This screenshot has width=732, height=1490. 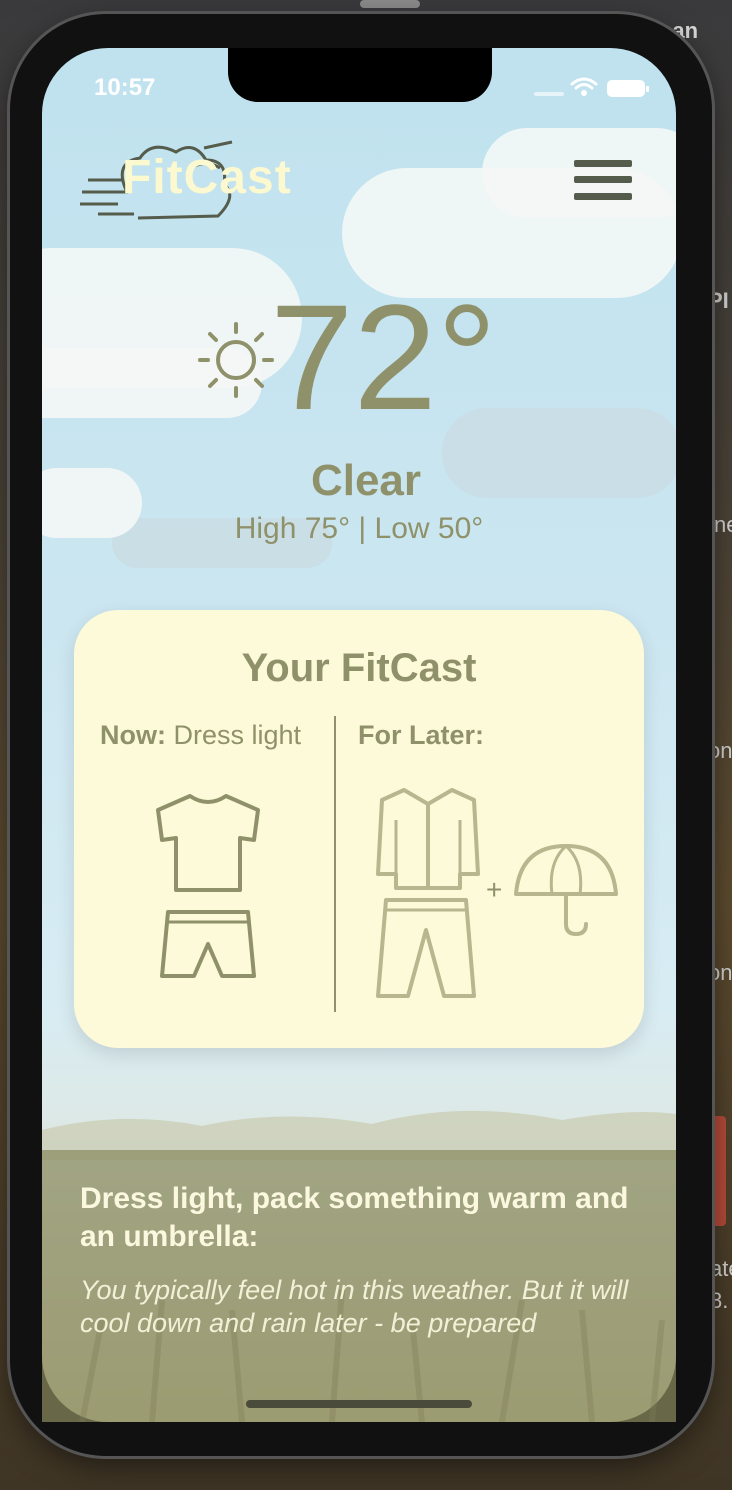 What do you see at coordinates (133, 735) in the screenshot?
I see `now-label-heading: Now:` at bounding box center [133, 735].